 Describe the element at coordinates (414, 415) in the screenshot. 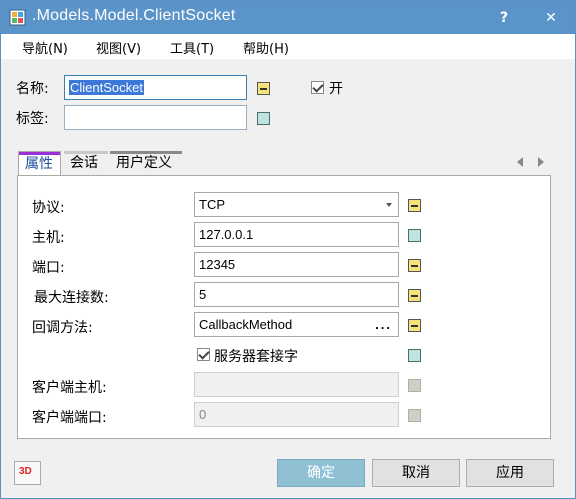

I see `client-port-square-button` at that location.